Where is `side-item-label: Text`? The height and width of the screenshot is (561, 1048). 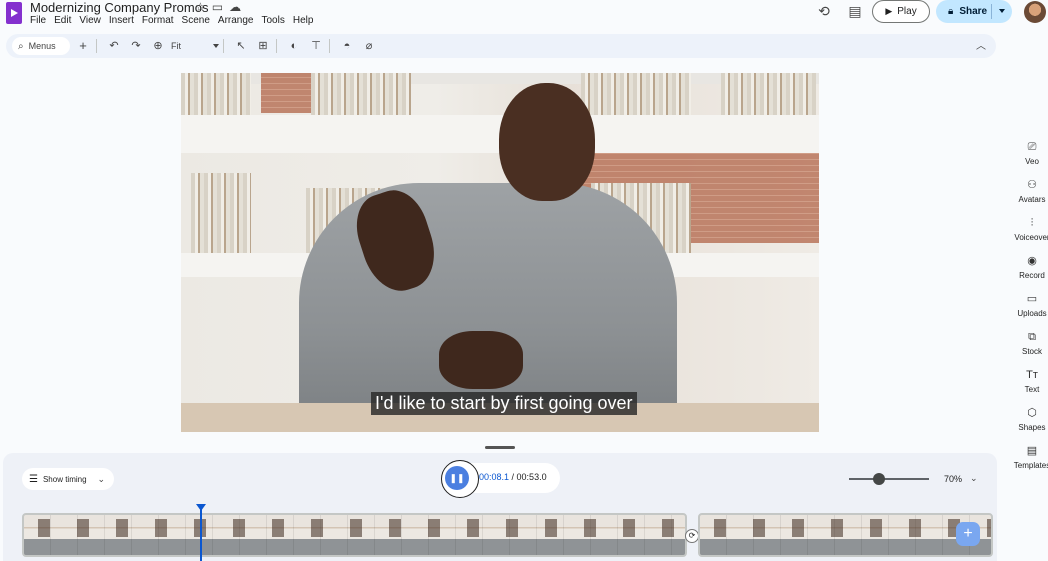 side-item-label: Text is located at coordinates (1032, 389).